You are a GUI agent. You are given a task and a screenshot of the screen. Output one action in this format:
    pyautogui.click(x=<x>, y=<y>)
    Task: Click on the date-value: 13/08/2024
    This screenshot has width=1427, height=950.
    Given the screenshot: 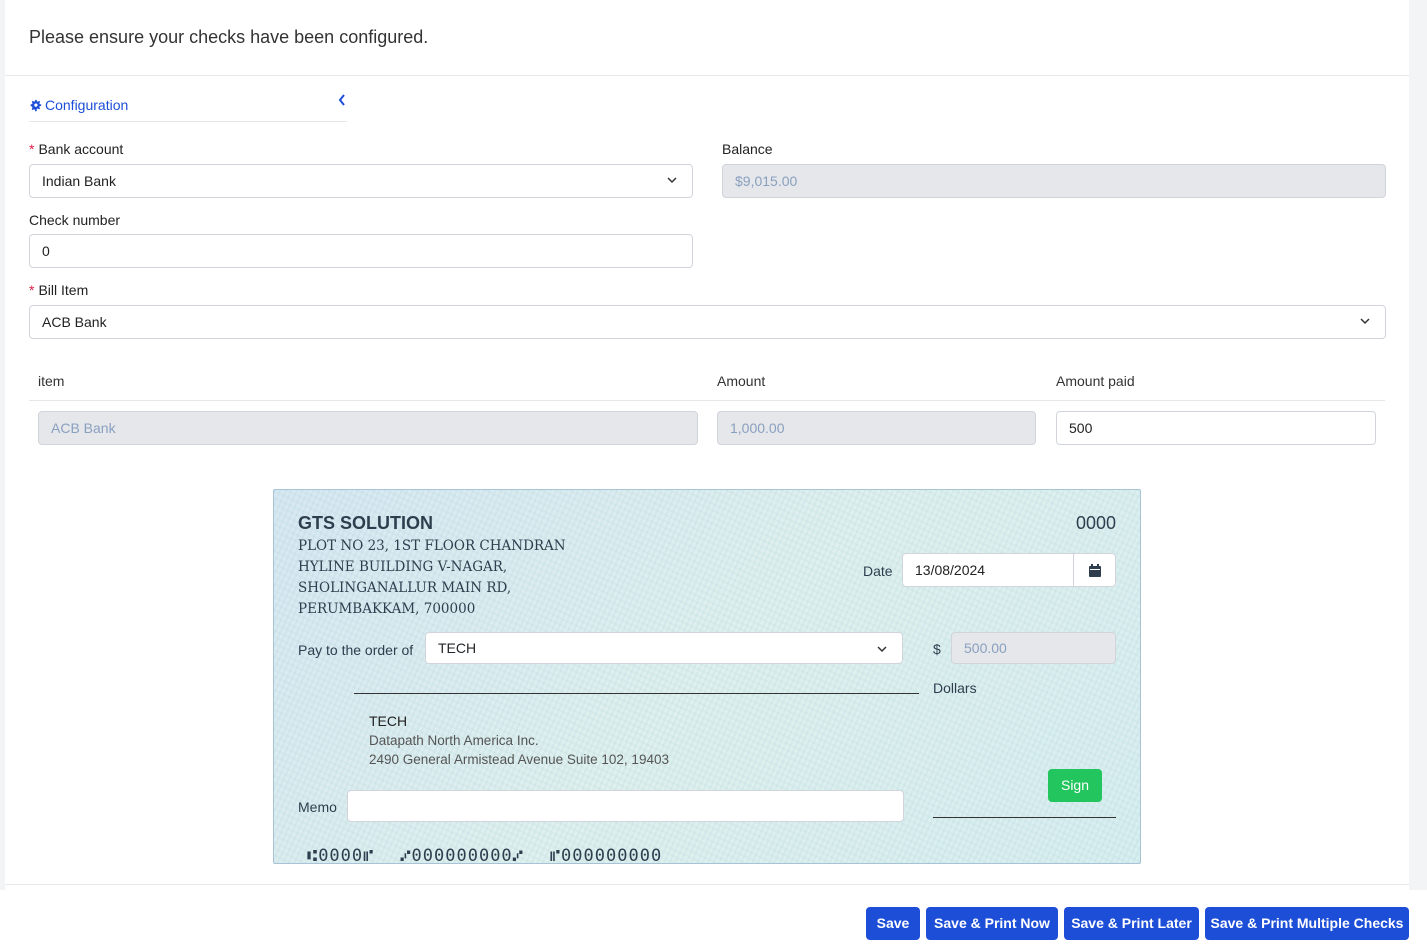 What is the action you would take?
    pyautogui.click(x=950, y=570)
    